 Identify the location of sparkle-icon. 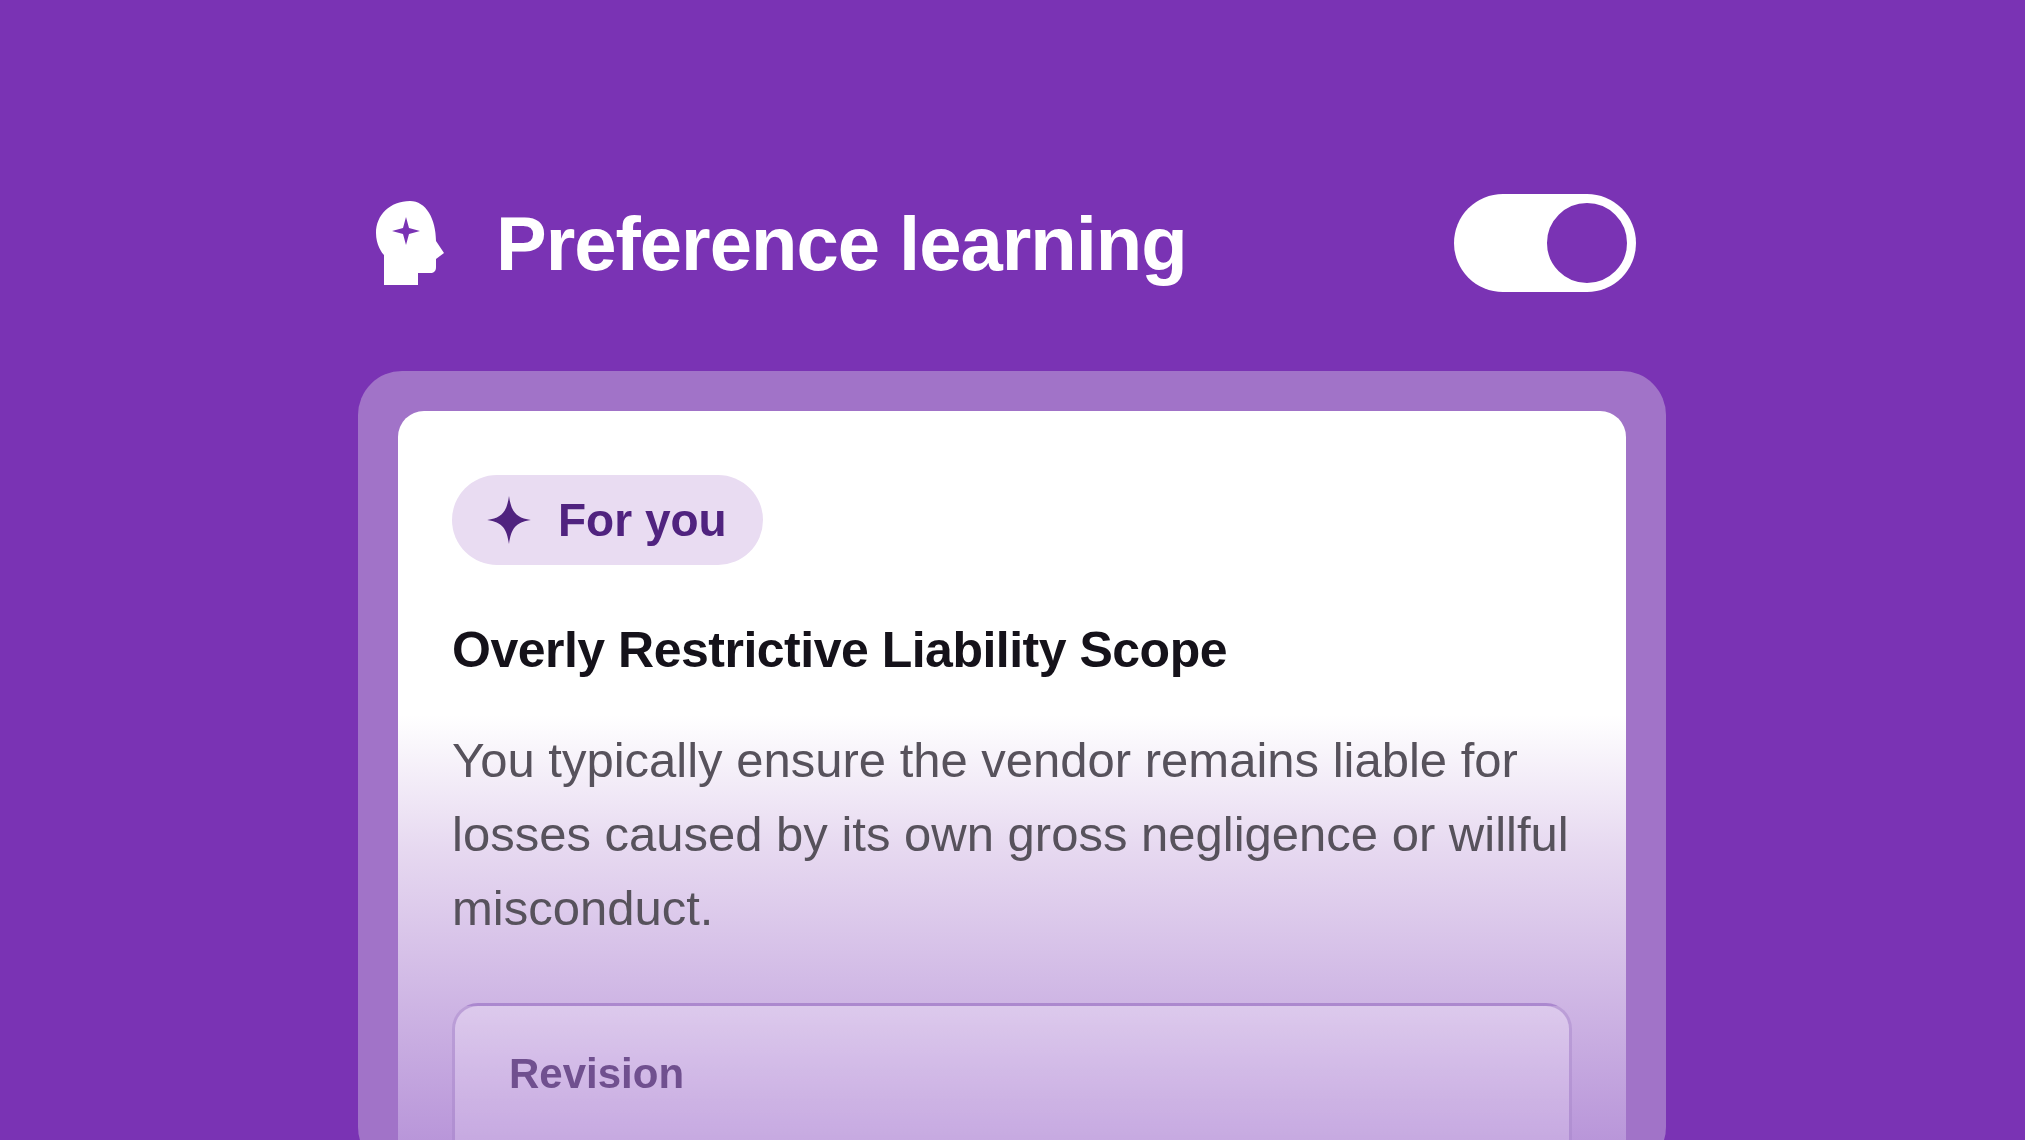
(509, 520).